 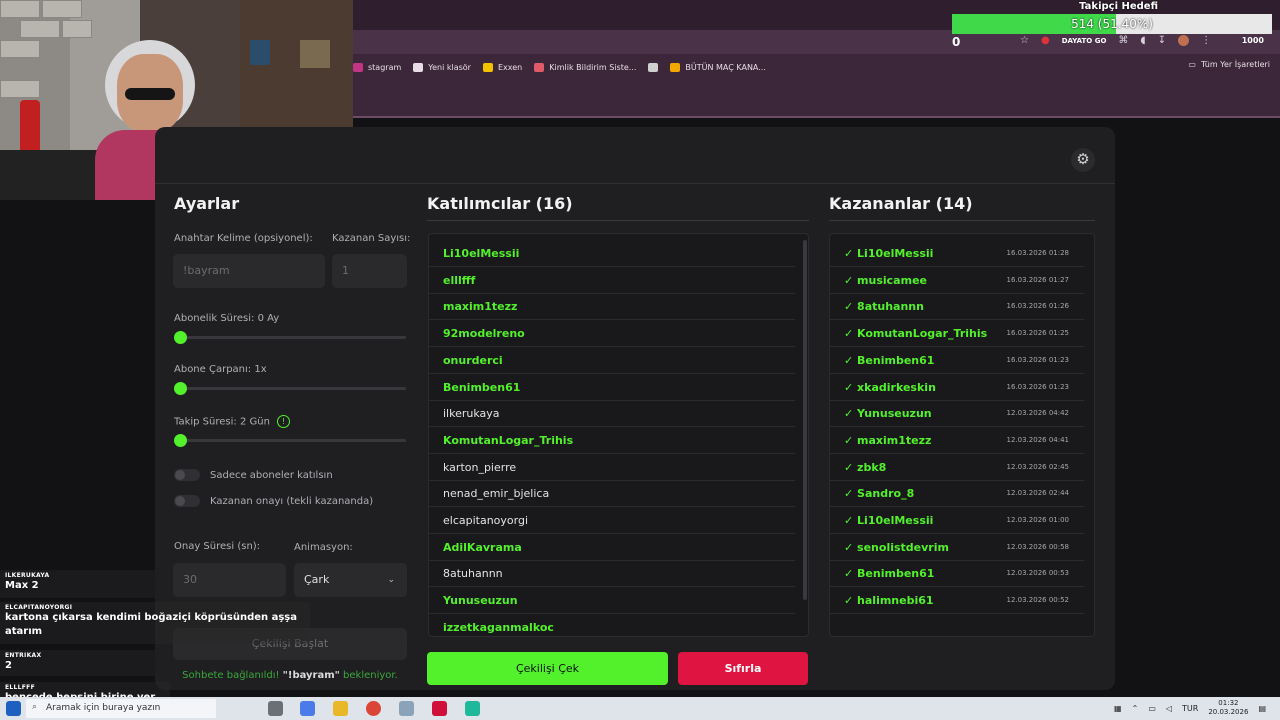 What do you see at coordinates (1252, 40) in the screenshot?
I see `goal-max-label: 1000` at bounding box center [1252, 40].